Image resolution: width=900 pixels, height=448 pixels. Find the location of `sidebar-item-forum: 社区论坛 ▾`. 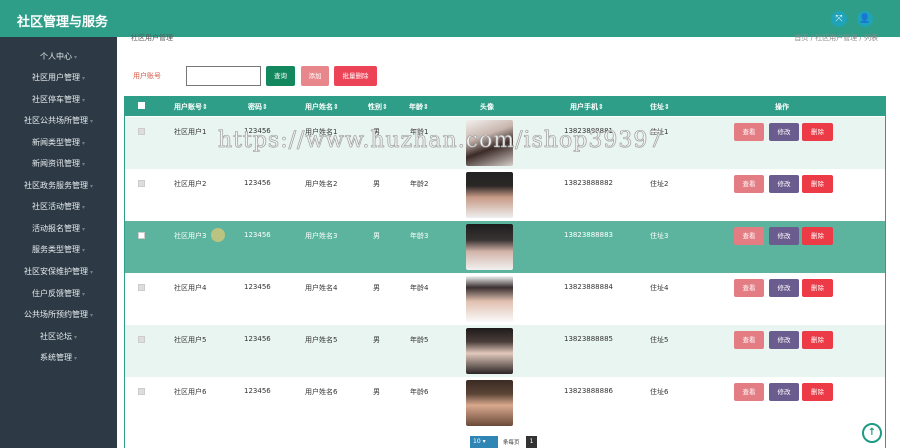

sidebar-item-forum: 社区论坛 ▾ is located at coordinates (58, 336).